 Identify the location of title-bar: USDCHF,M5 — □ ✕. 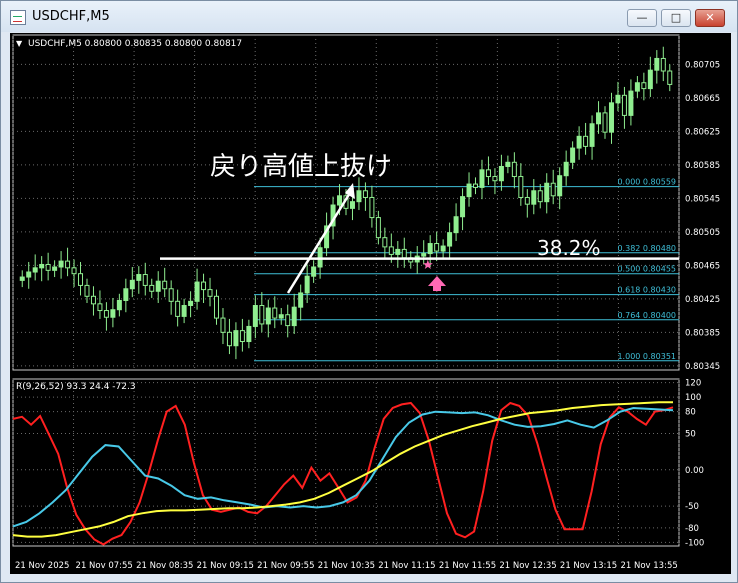
(369, 16).